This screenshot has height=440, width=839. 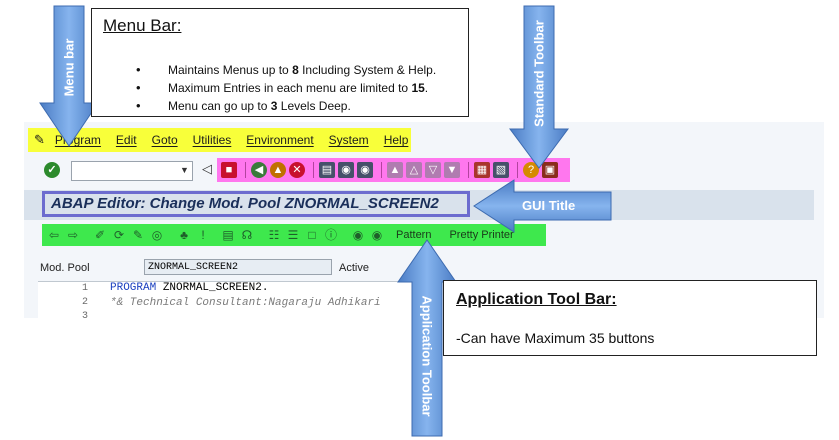 I want to click on callout-title: Menu Bar:, so click(x=142, y=25).